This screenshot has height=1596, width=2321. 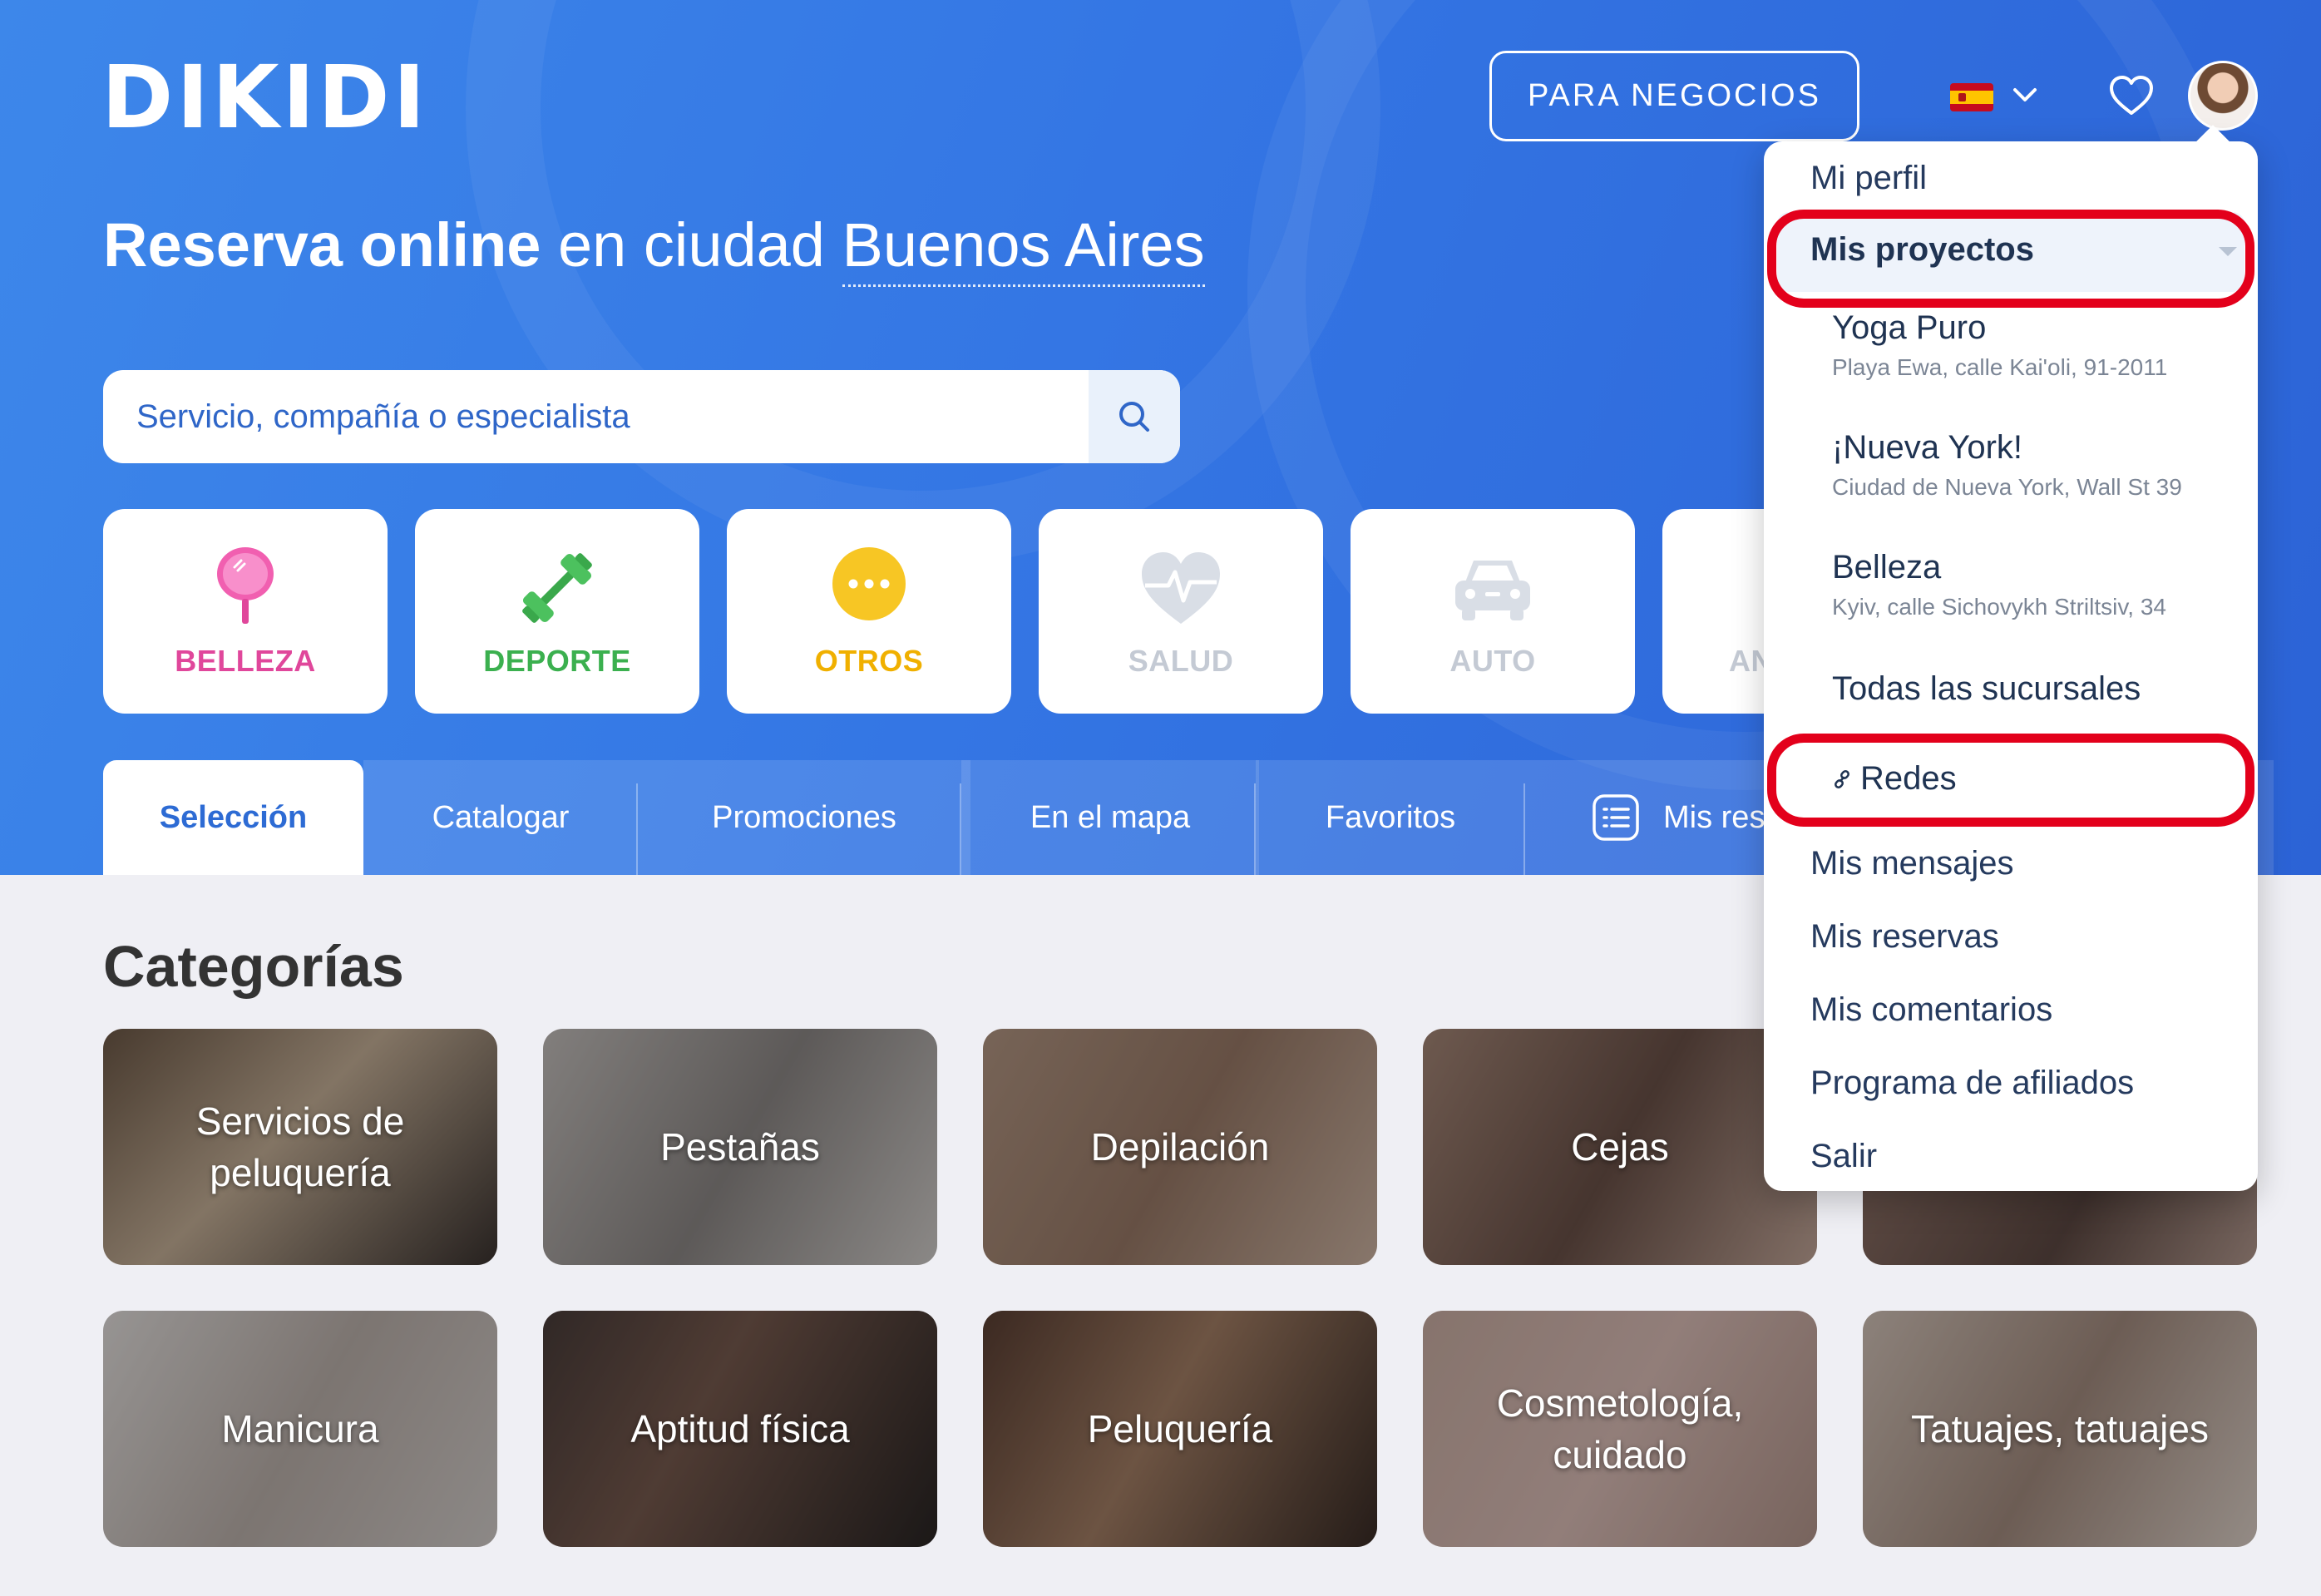 I want to click on para-negocios-button: PARA NEGOCIOS, so click(x=1674, y=96).